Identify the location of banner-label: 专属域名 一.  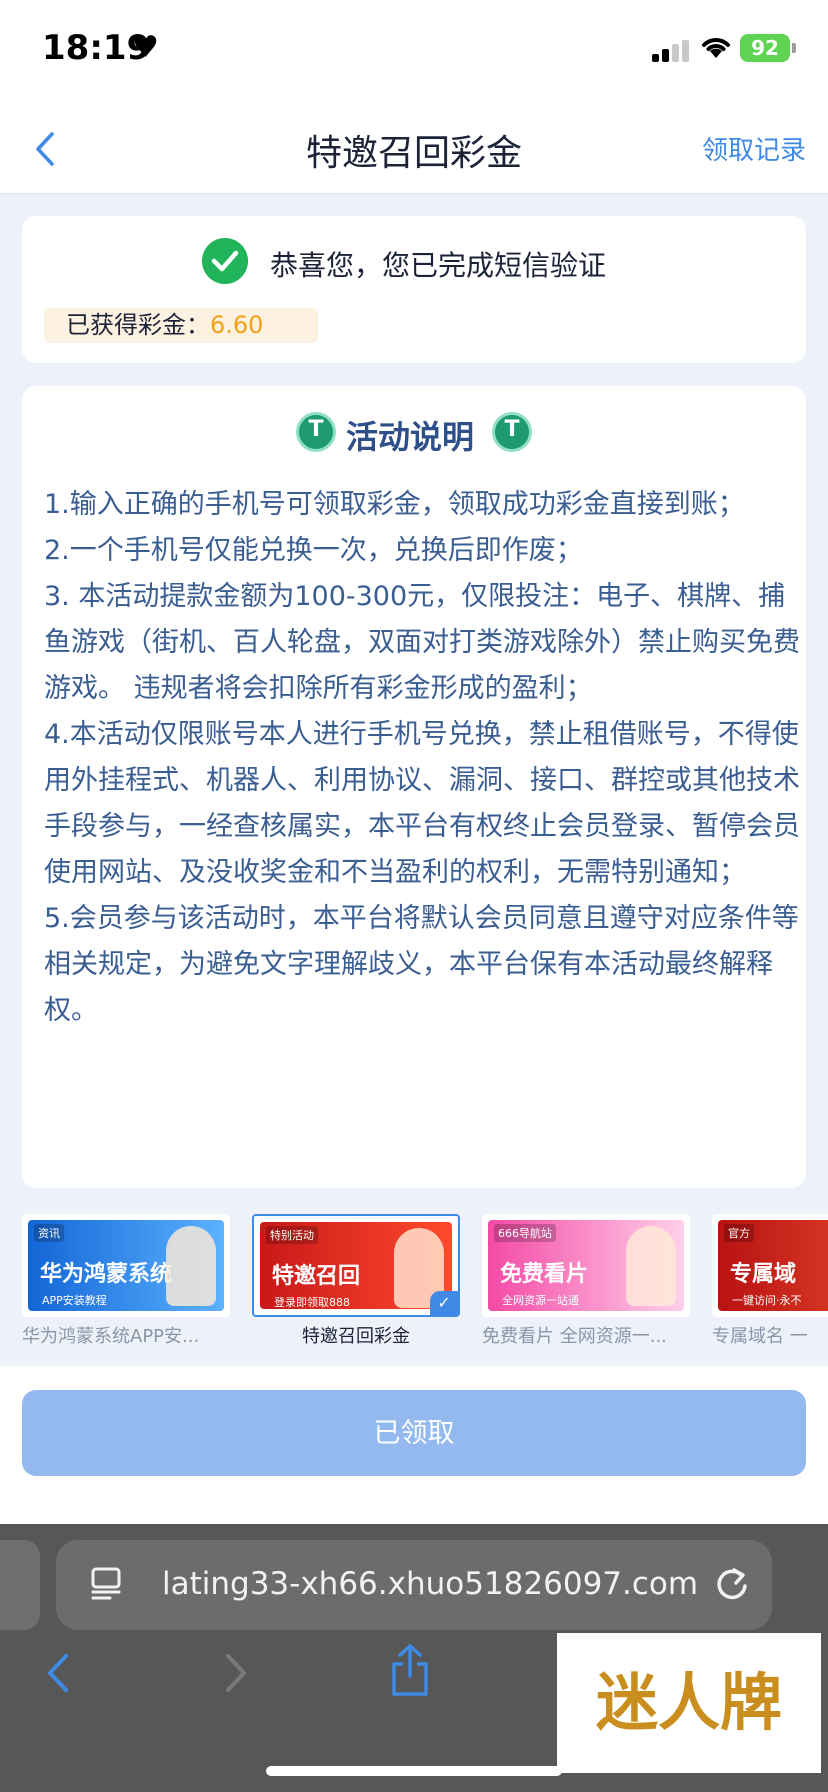
(770, 1335).